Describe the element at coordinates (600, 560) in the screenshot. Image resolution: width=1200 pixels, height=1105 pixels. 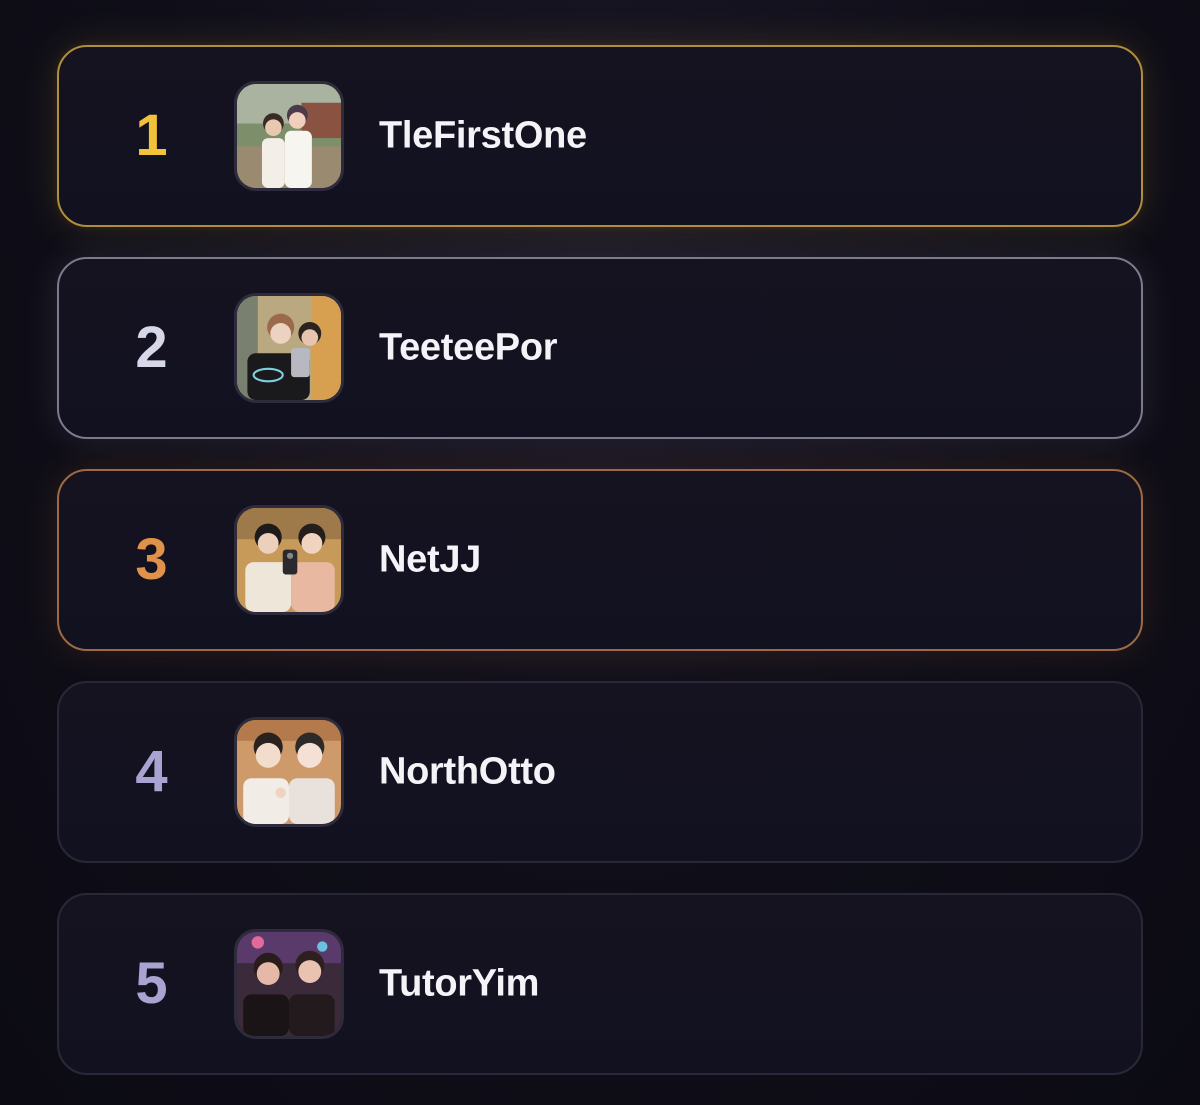
I see `leaderboard-row-3: 3 NetJJ` at that location.